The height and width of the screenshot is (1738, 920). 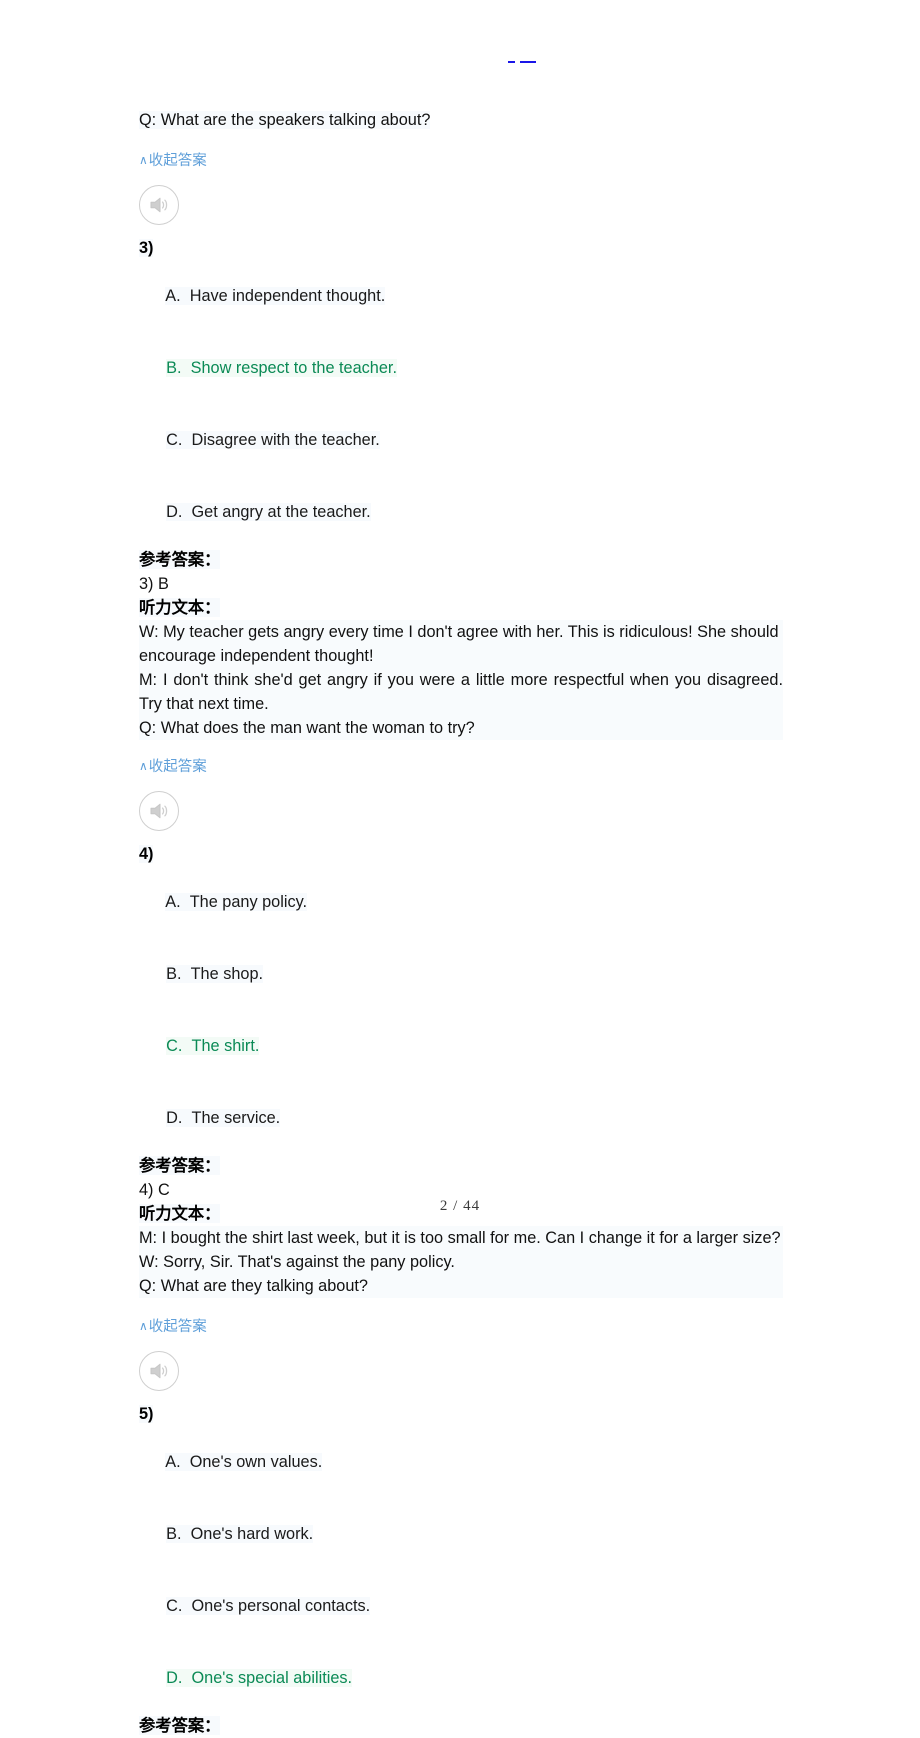 I want to click on option-row: C. The shirt., so click(x=461, y=1046).